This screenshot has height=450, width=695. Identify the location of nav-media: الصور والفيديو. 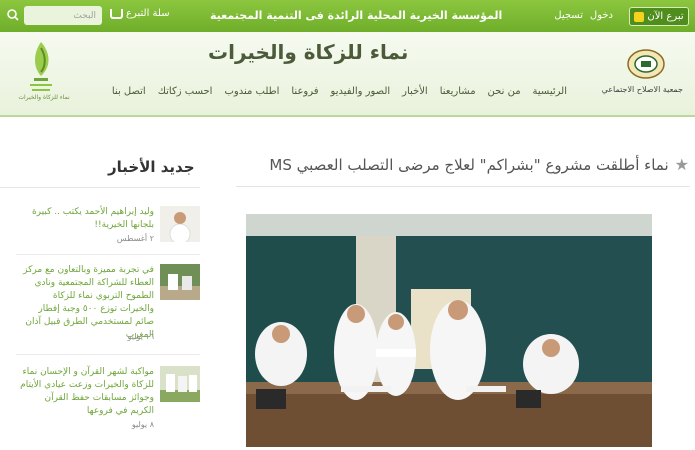
(361, 91).